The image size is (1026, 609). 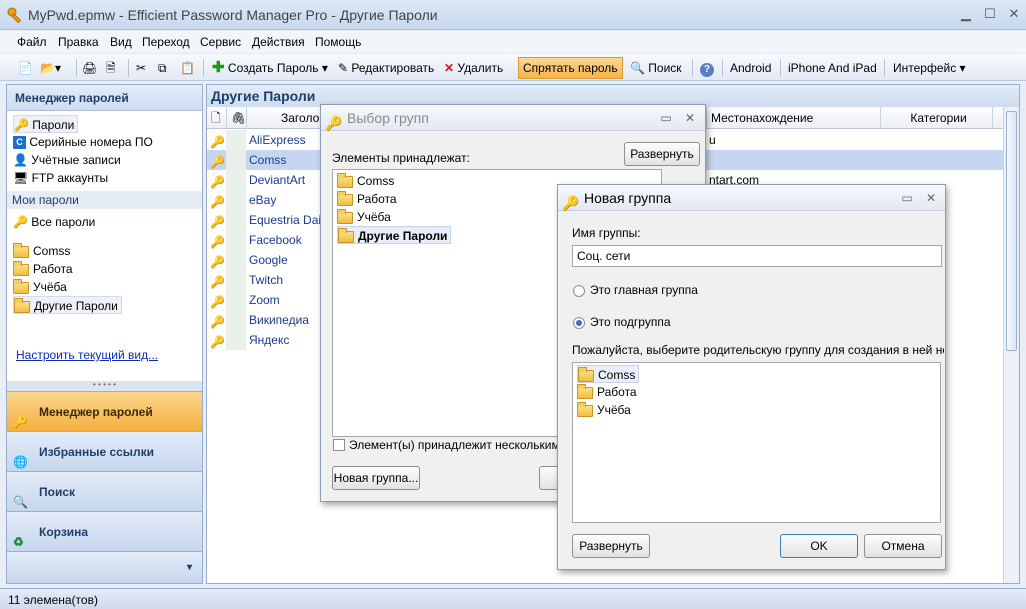 What do you see at coordinates (707, 68) in the screenshot?
I see `help-icon: ?` at bounding box center [707, 68].